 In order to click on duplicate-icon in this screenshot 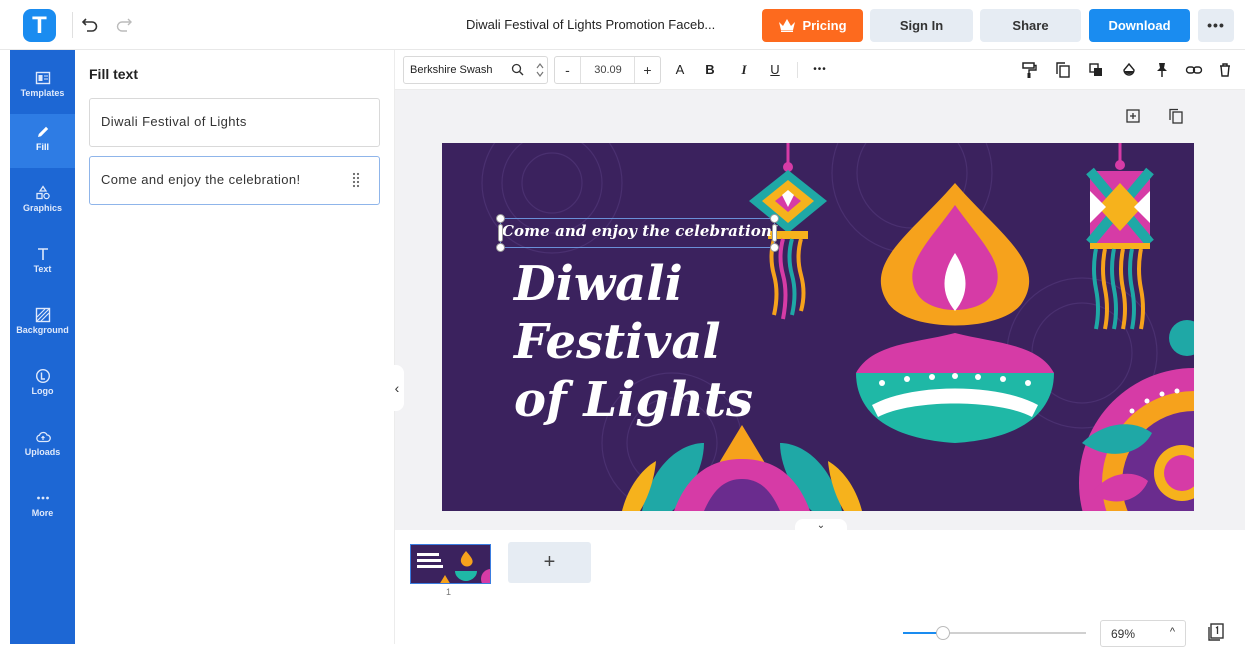, I will do `click(1063, 70)`.